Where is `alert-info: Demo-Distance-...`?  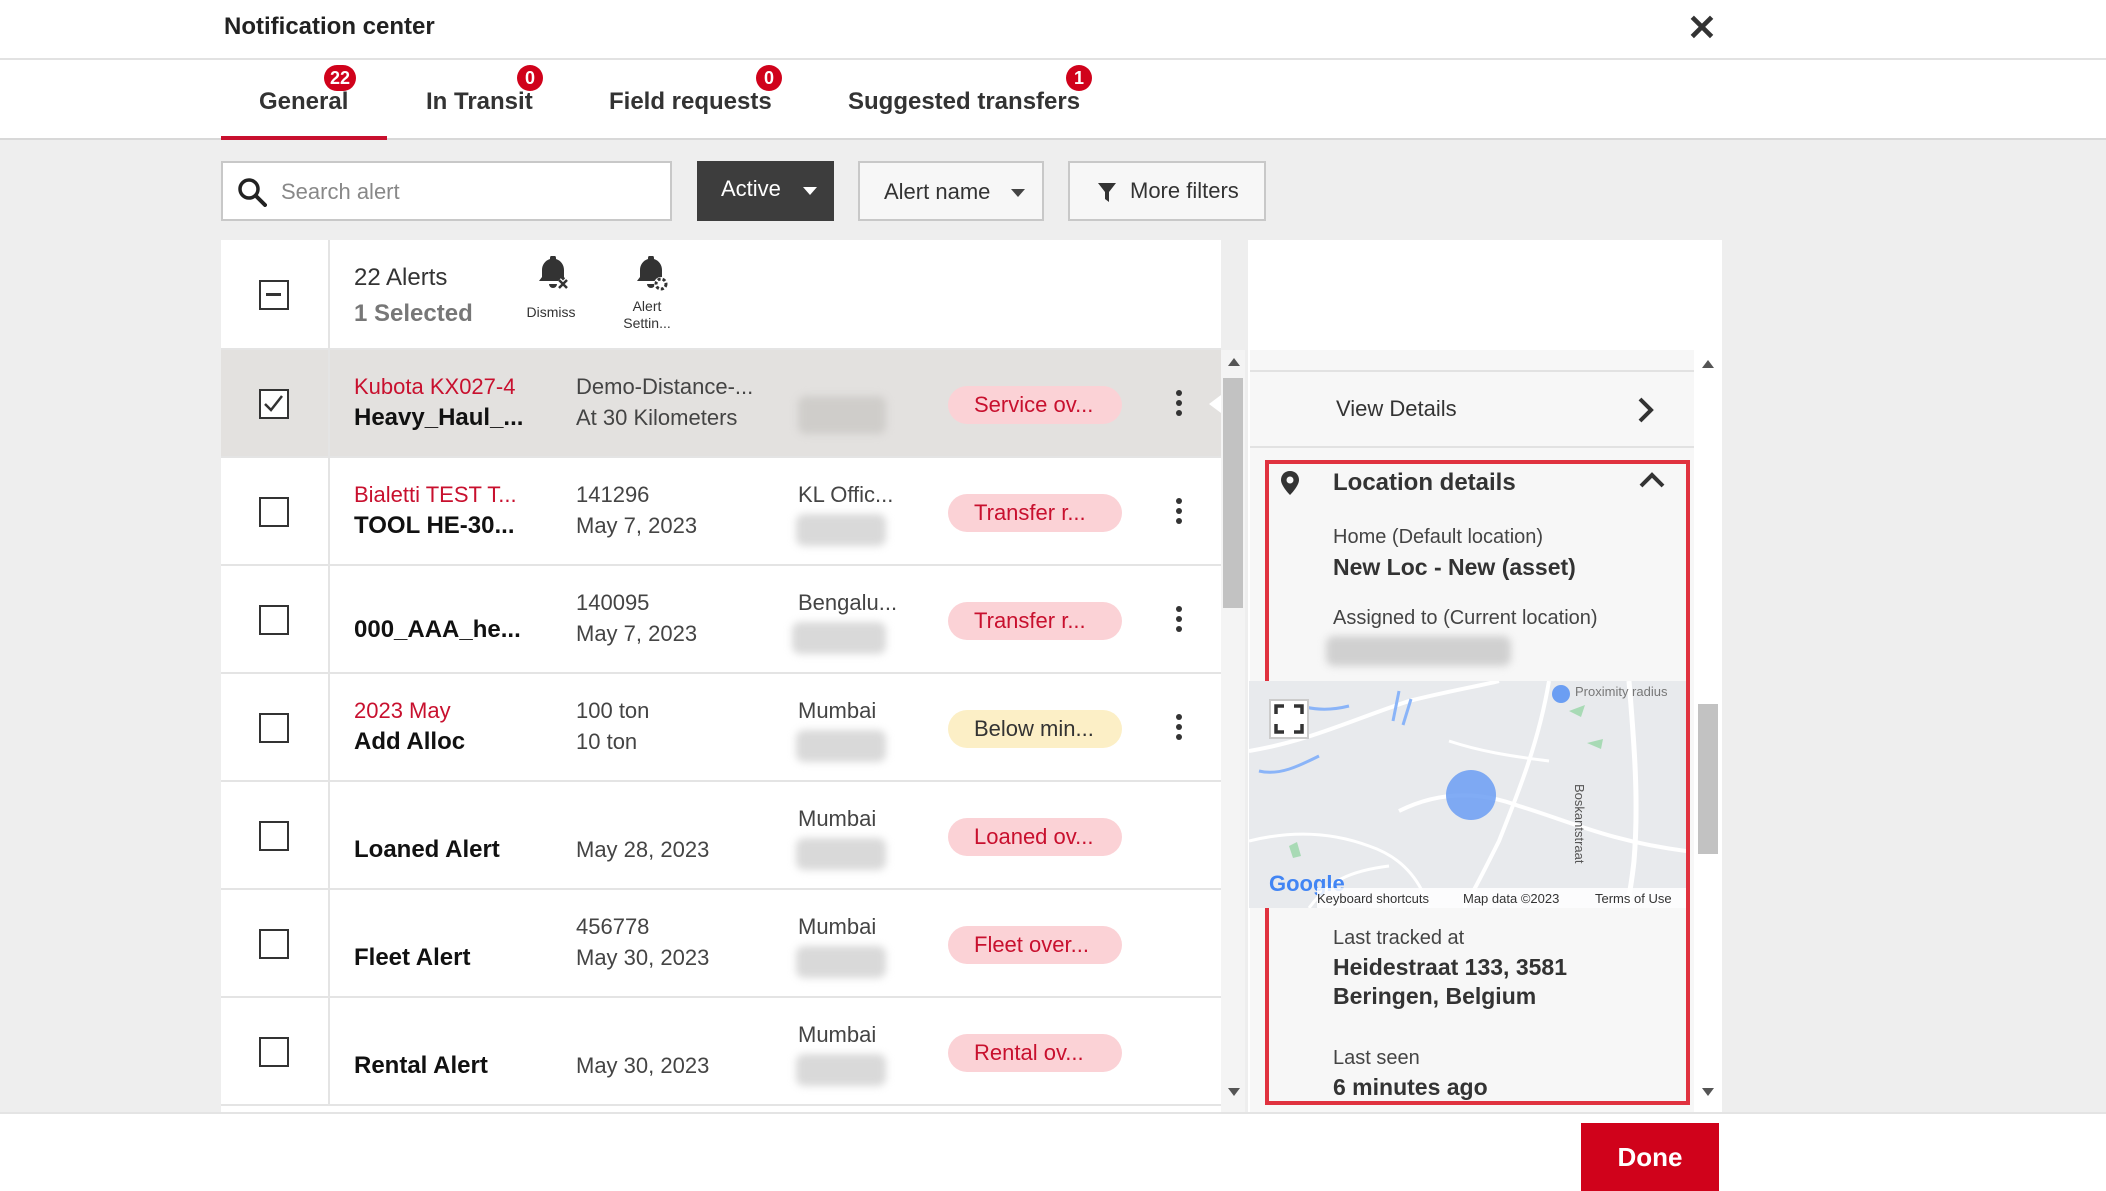
alert-info: Demo-Distance-... is located at coordinates (665, 386).